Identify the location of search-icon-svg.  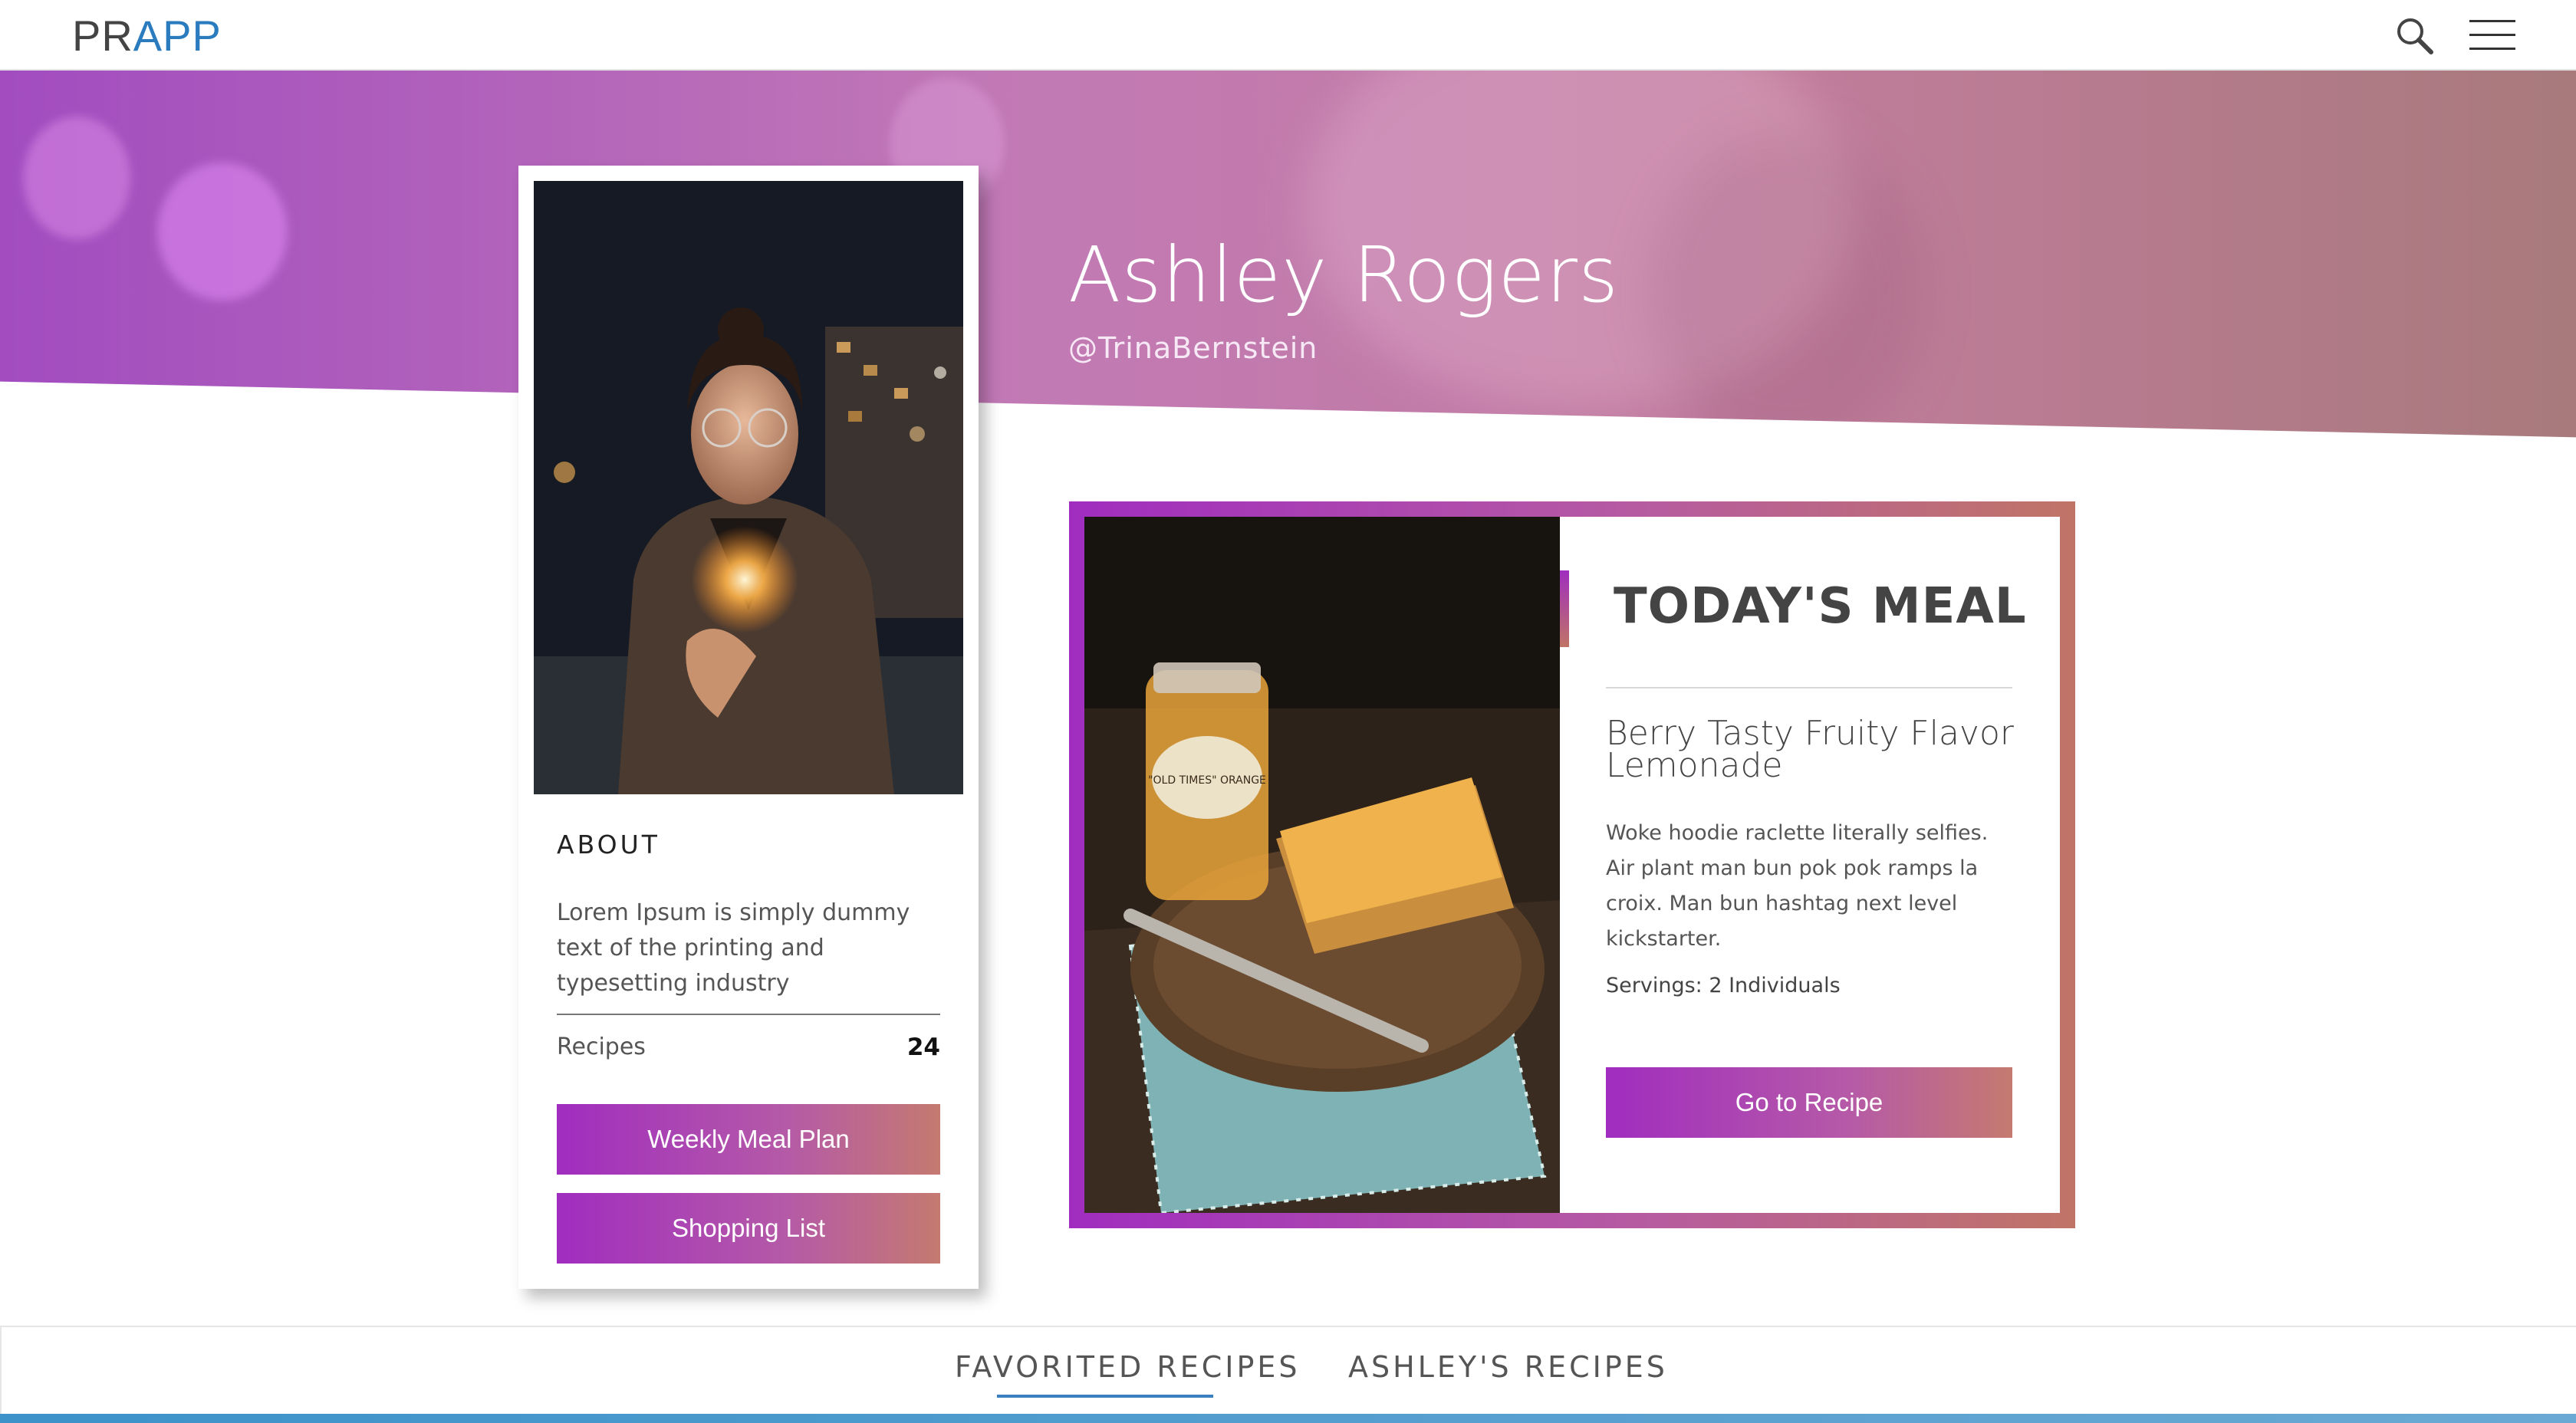
(2415, 36).